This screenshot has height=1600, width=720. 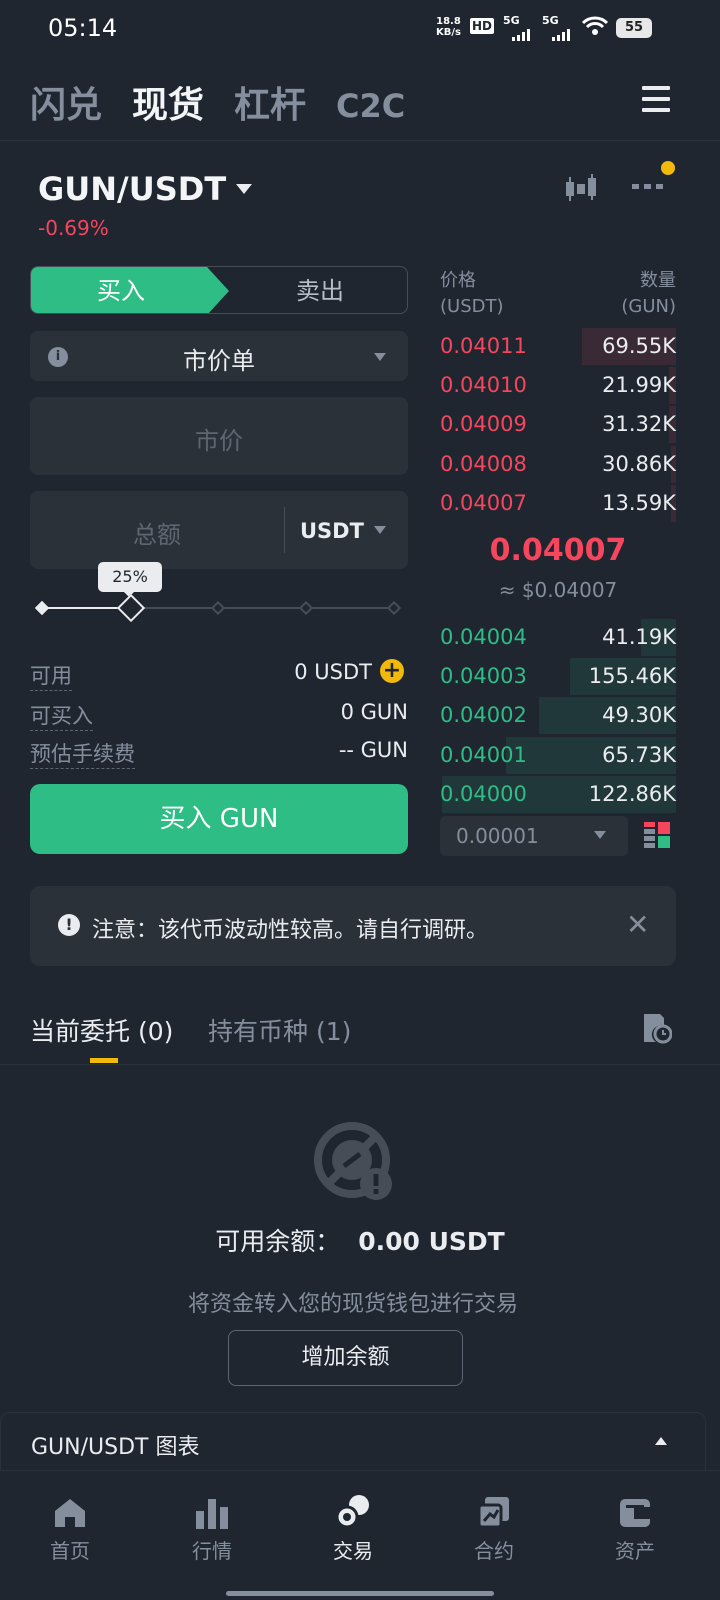 What do you see at coordinates (647, 186) in the screenshot?
I see `more-icon` at bounding box center [647, 186].